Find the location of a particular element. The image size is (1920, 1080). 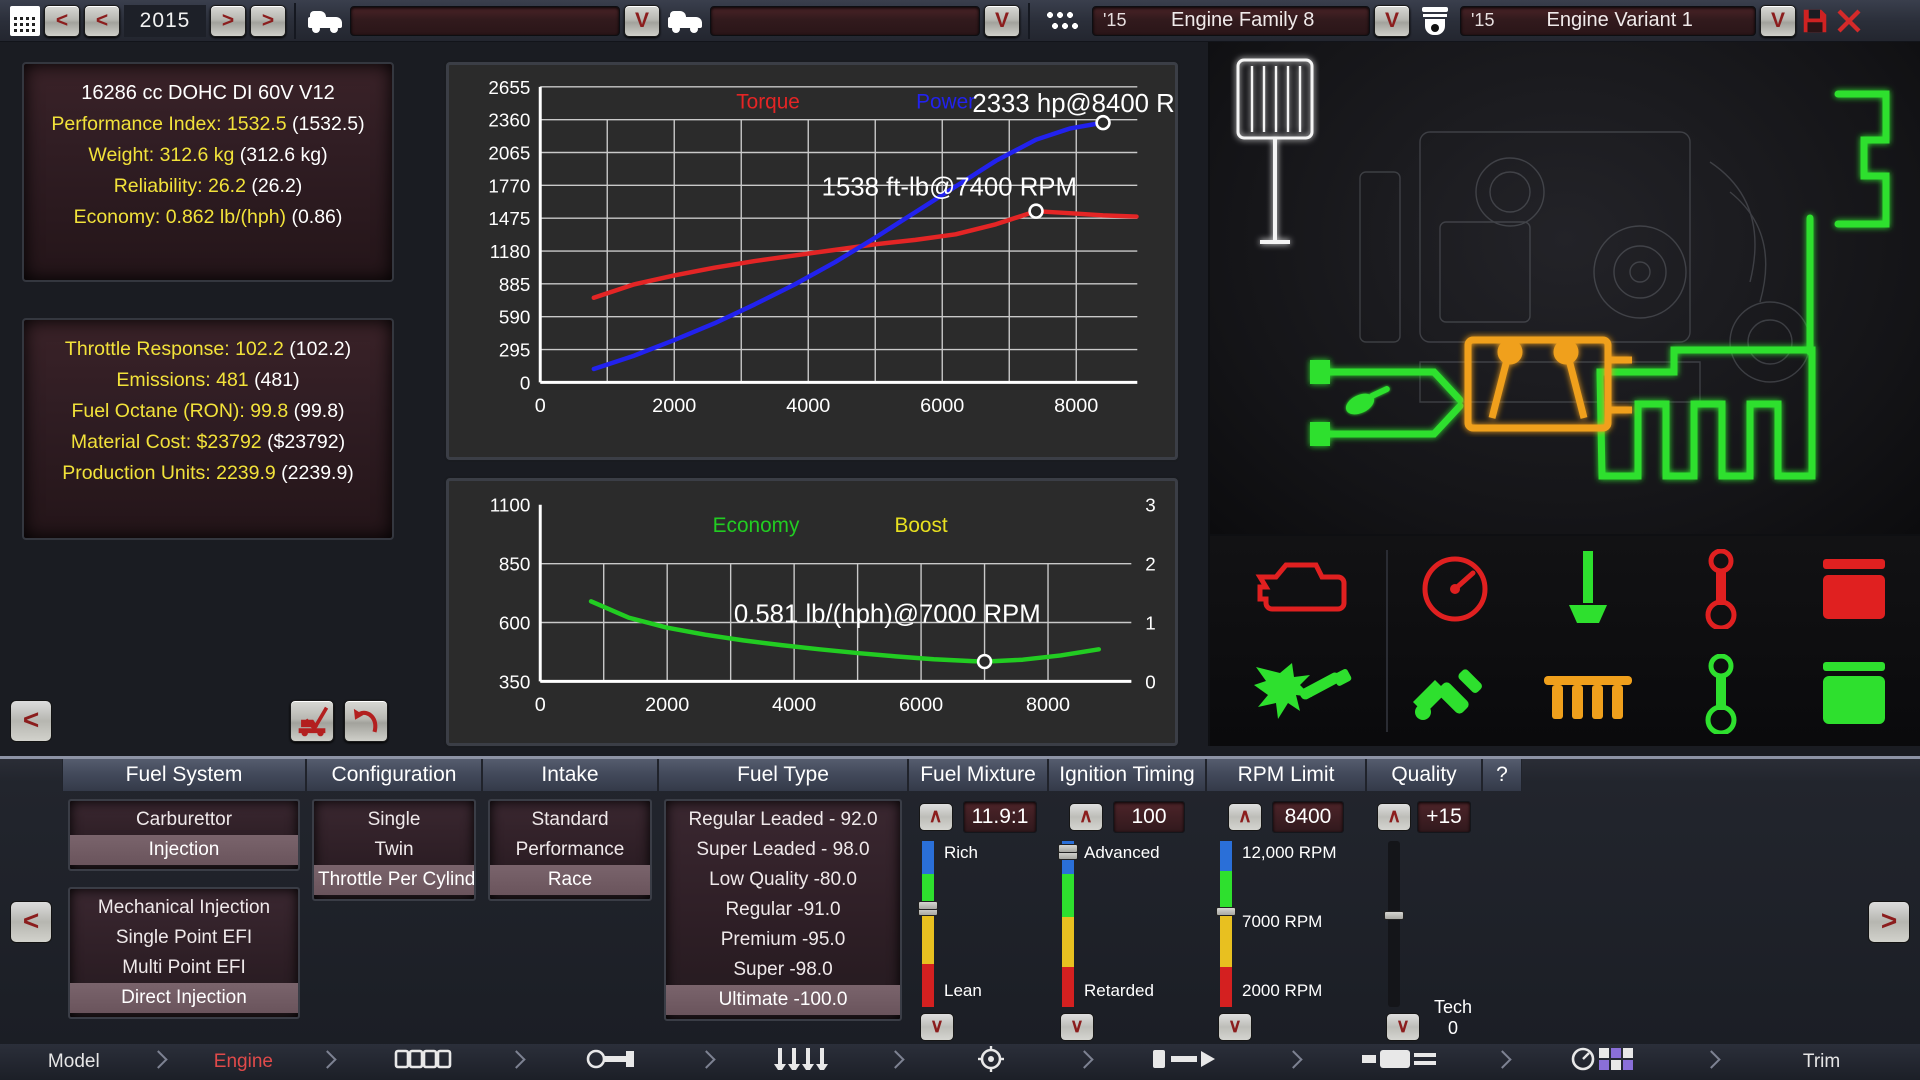

option-item: Race is located at coordinates (570, 880).